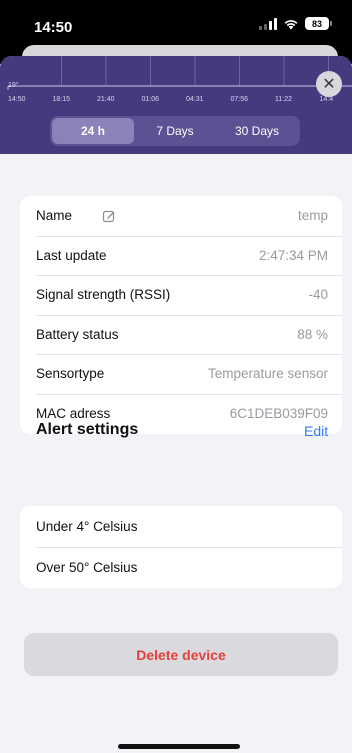  Describe the element at coordinates (176, 22) in the screenshot. I see `status-bar: 14:50 83` at that location.